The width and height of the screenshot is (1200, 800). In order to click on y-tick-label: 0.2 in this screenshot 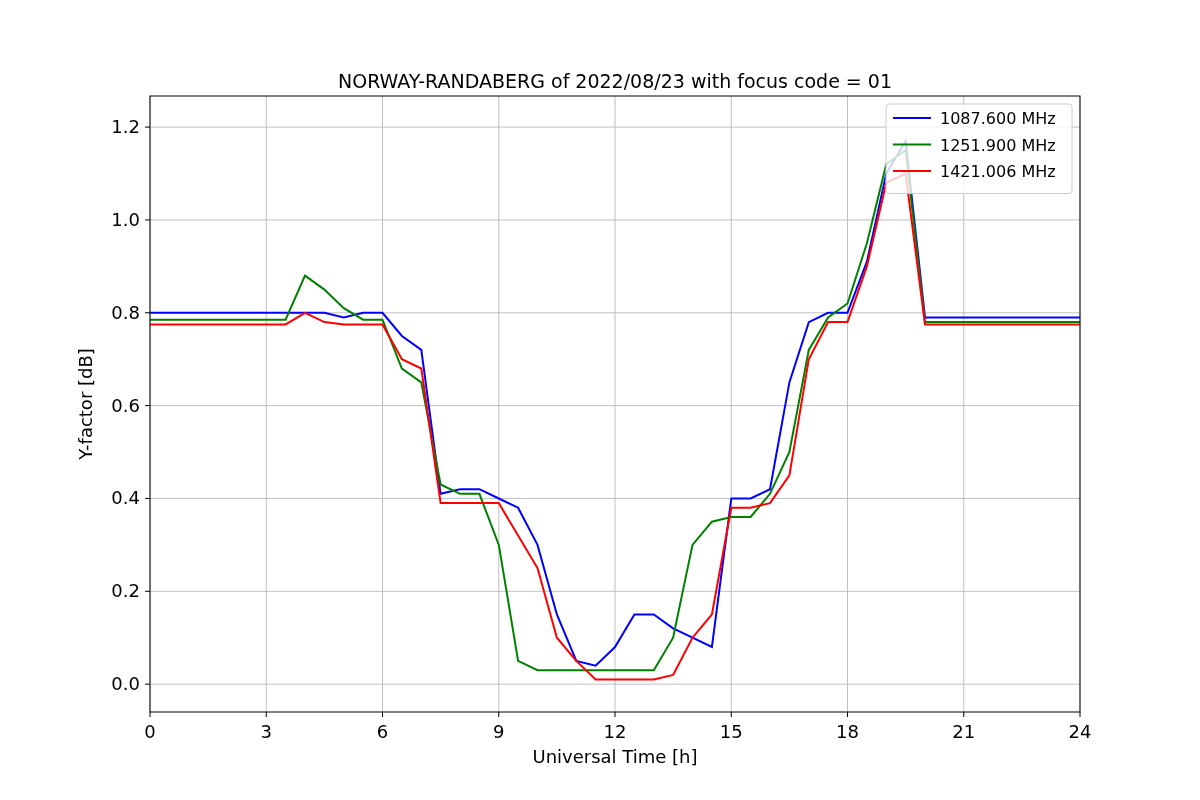, I will do `click(125, 591)`.